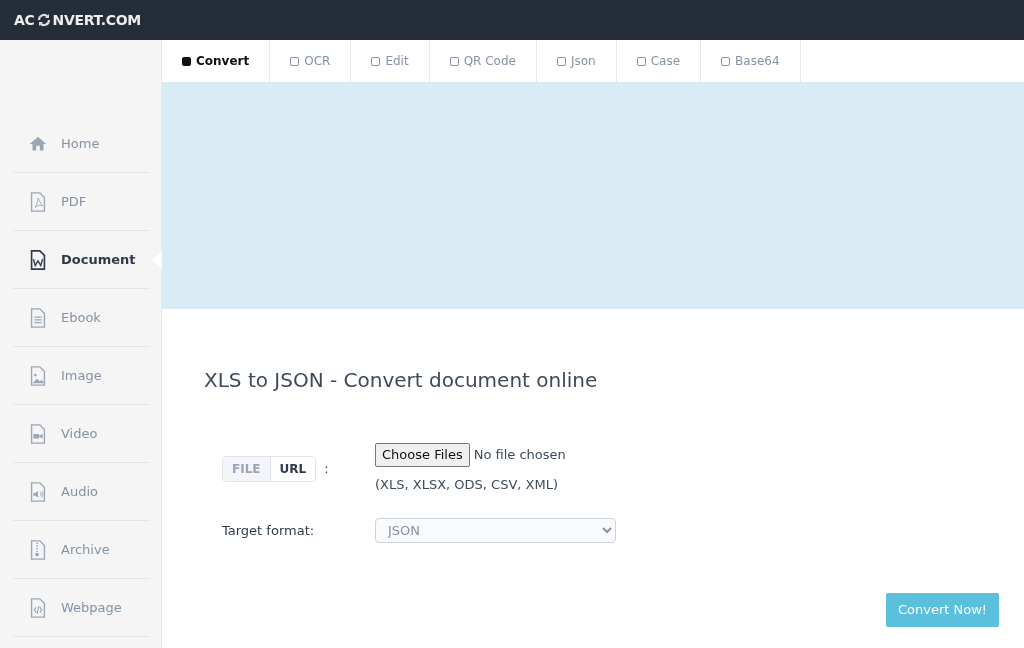 This screenshot has width=1024, height=648. What do you see at coordinates (81, 434) in the screenshot?
I see `sidebar-item: Video` at bounding box center [81, 434].